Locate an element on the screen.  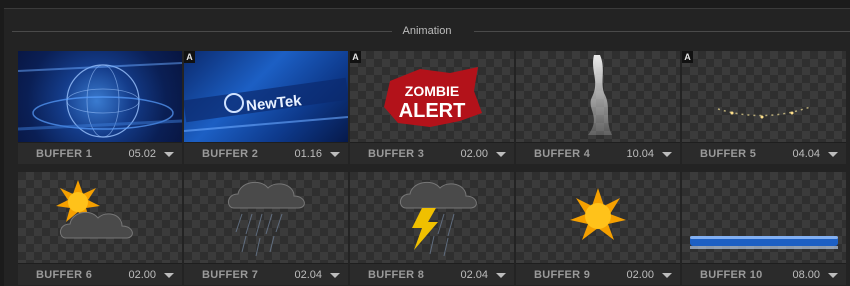
buffer-tile-5: A BUFFER 5 04.04 is located at coordinates (764, 107).